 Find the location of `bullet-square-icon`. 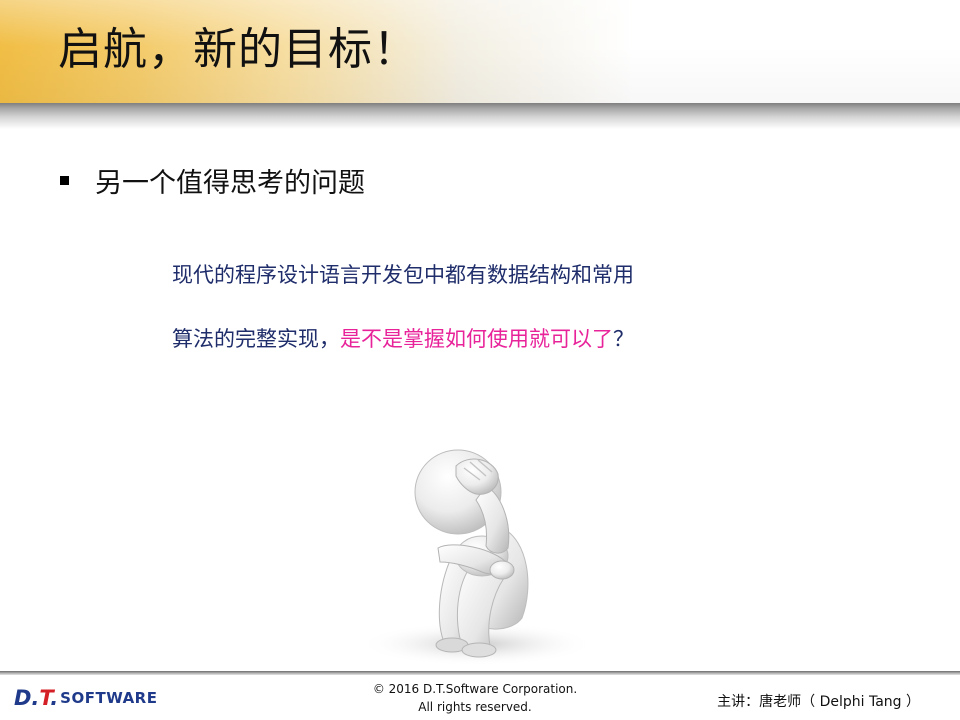

bullet-square-icon is located at coordinates (64, 180).